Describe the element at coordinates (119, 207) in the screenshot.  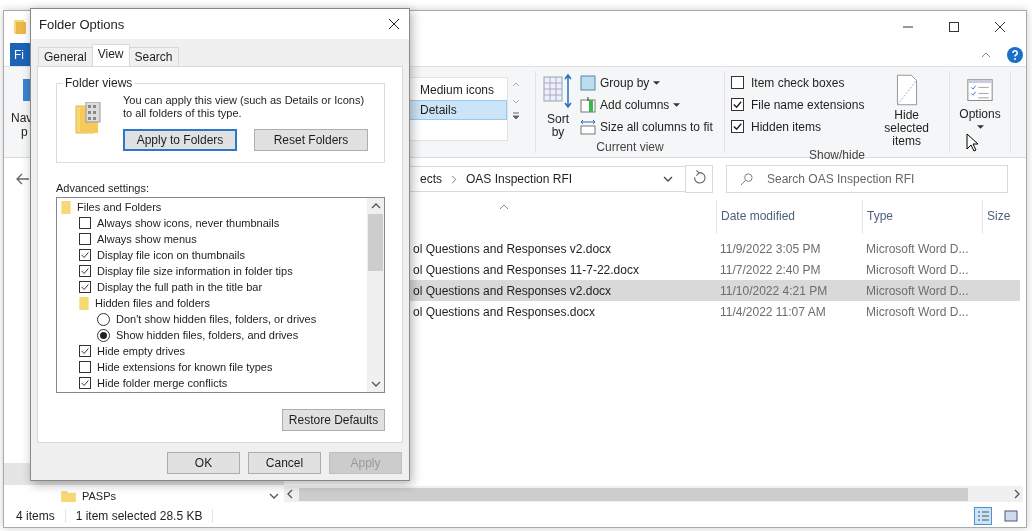
I see `folder-label: Files and Folders` at that location.